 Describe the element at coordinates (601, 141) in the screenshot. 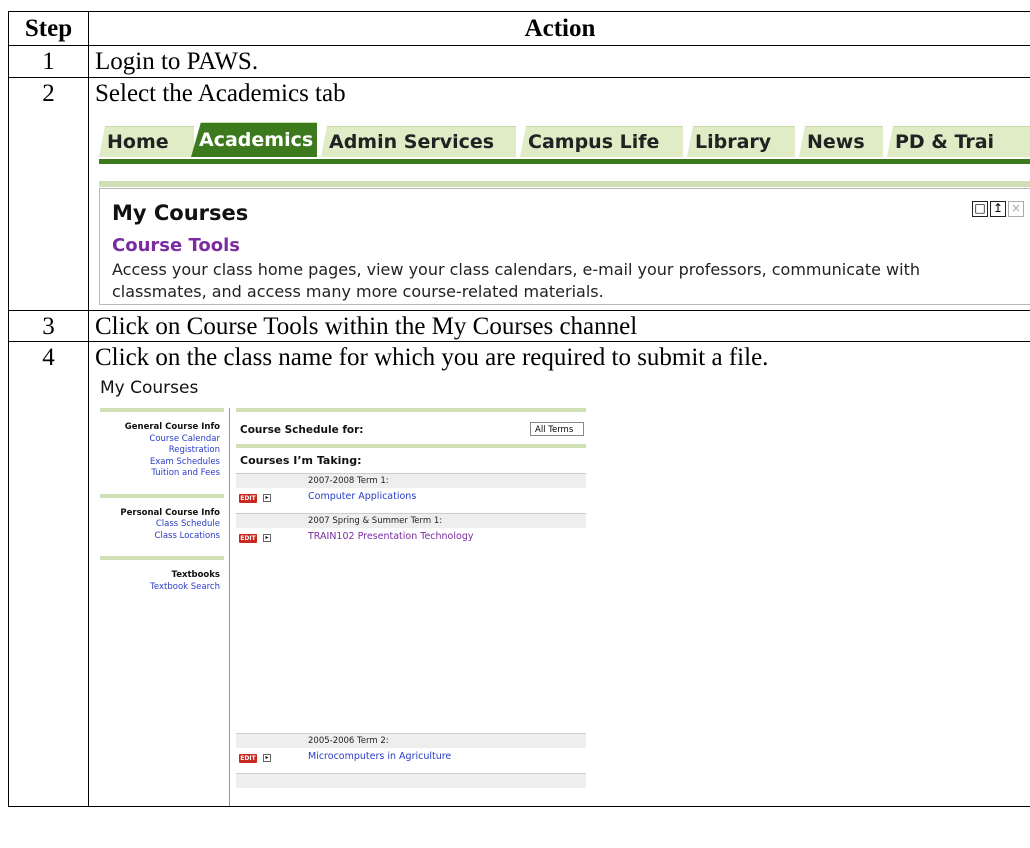

I see `tab-campus-life: Campus Life` at that location.